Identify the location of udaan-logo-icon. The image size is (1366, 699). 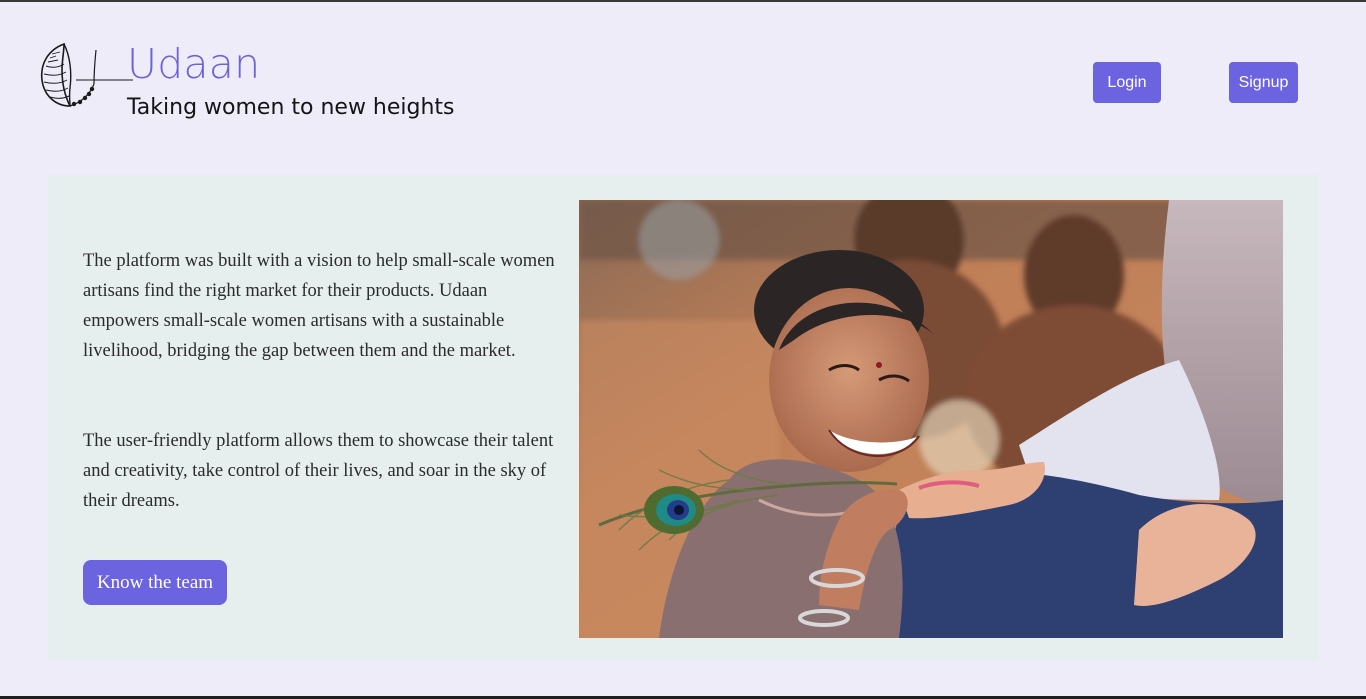
(87, 76).